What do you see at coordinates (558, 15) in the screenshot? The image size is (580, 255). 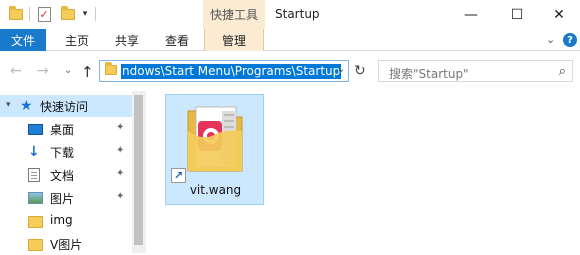 I see `close-button: ✕` at bounding box center [558, 15].